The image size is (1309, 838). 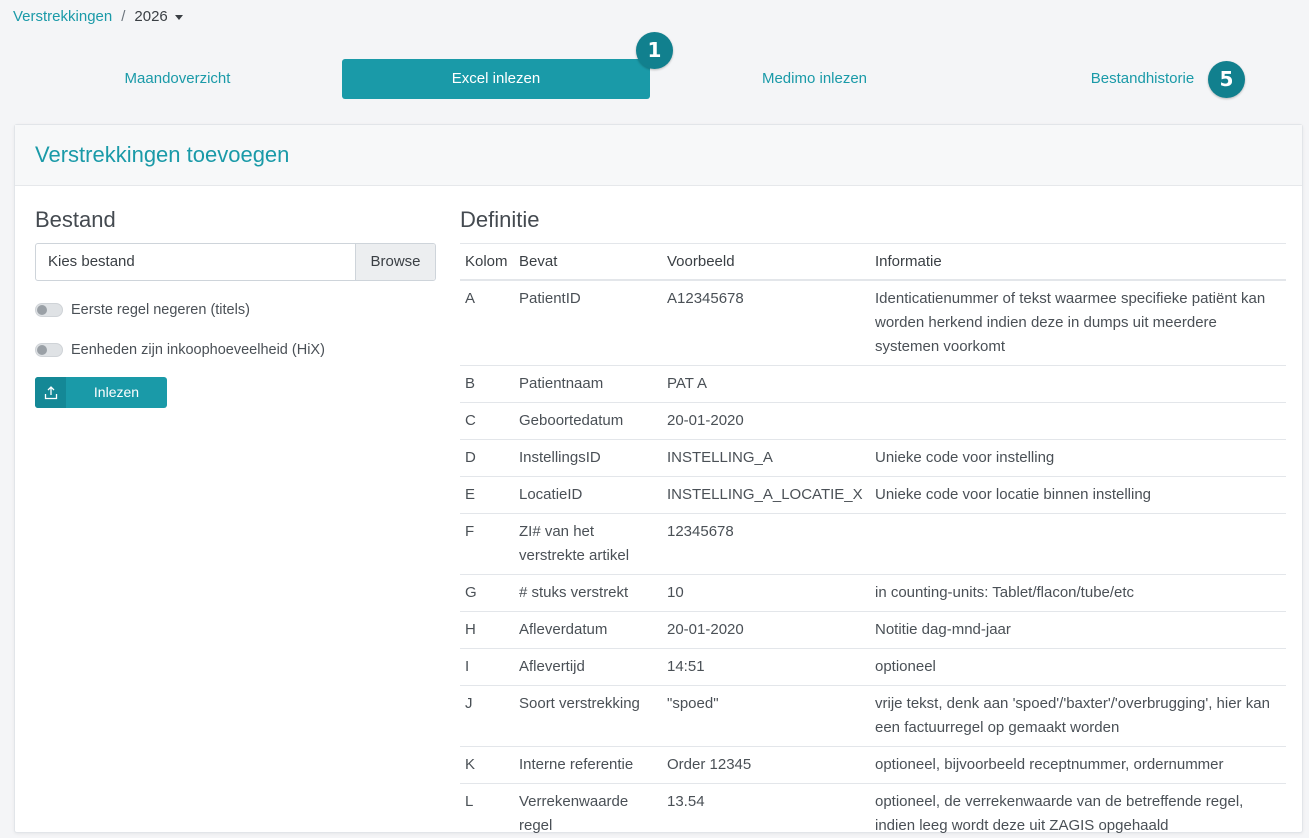 What do you see at coordinates (588, 322) in the screenshot?
I see `cell-bevat: PatientID` at bounding box center [588, 322].